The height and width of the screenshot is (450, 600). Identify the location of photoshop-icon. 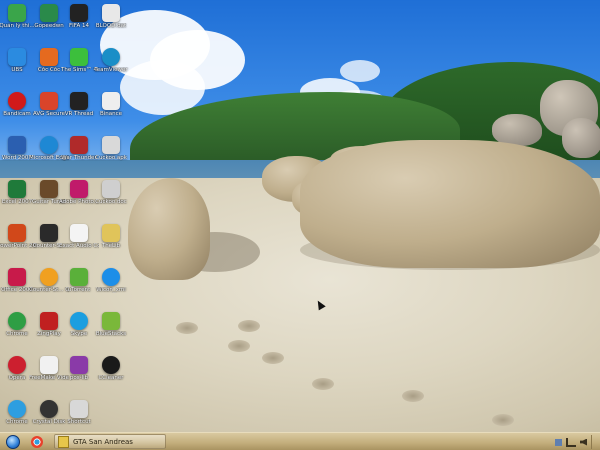
(79, 189).